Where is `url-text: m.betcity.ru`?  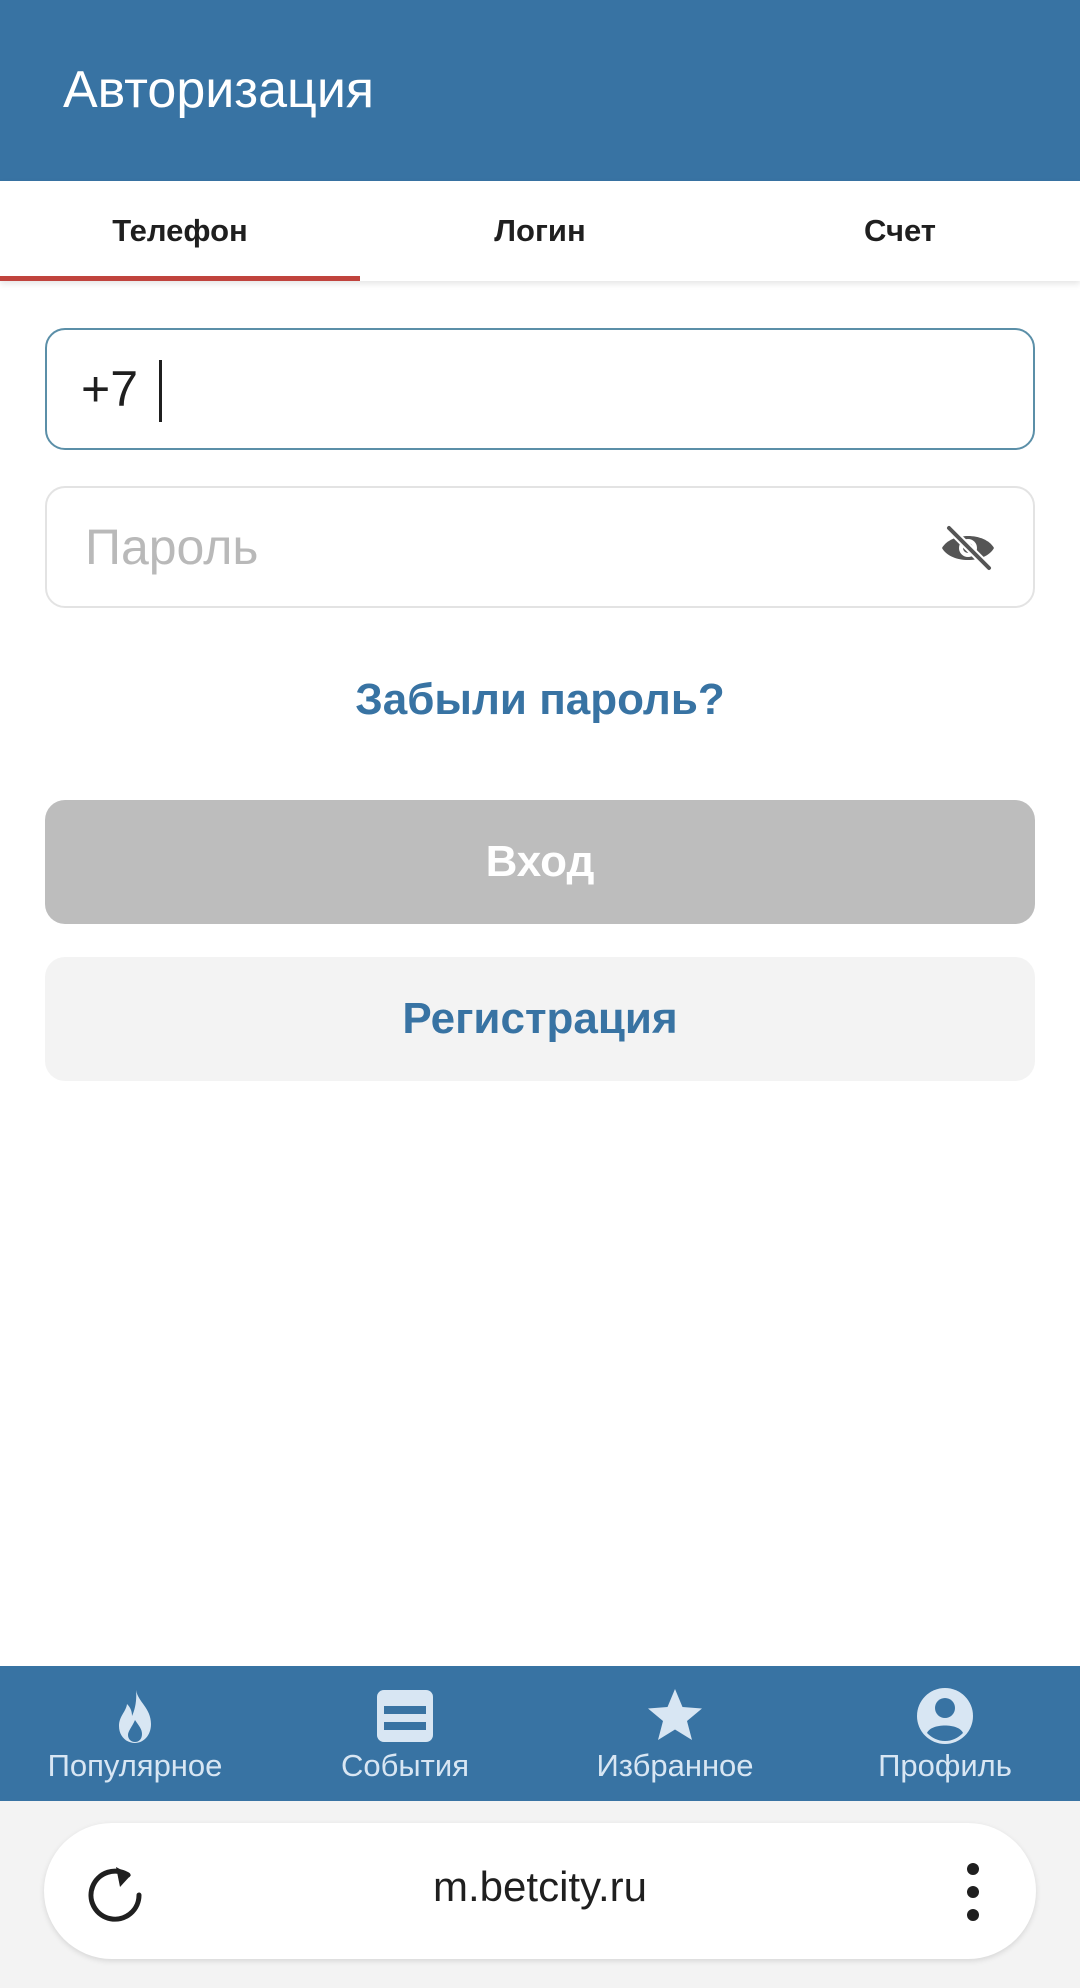 url-text: m.betcity.ru is located at coordinates (540, 1886).